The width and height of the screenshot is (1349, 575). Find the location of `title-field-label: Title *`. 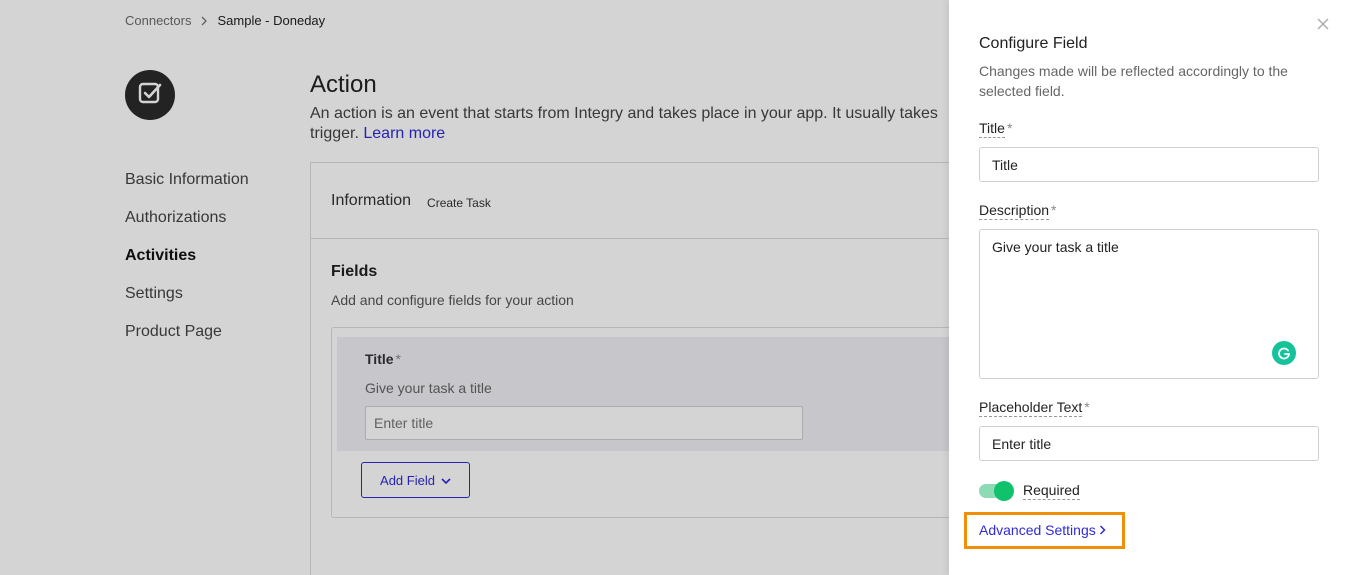

title-field-label: Title * is located at coordinates (996, 129).